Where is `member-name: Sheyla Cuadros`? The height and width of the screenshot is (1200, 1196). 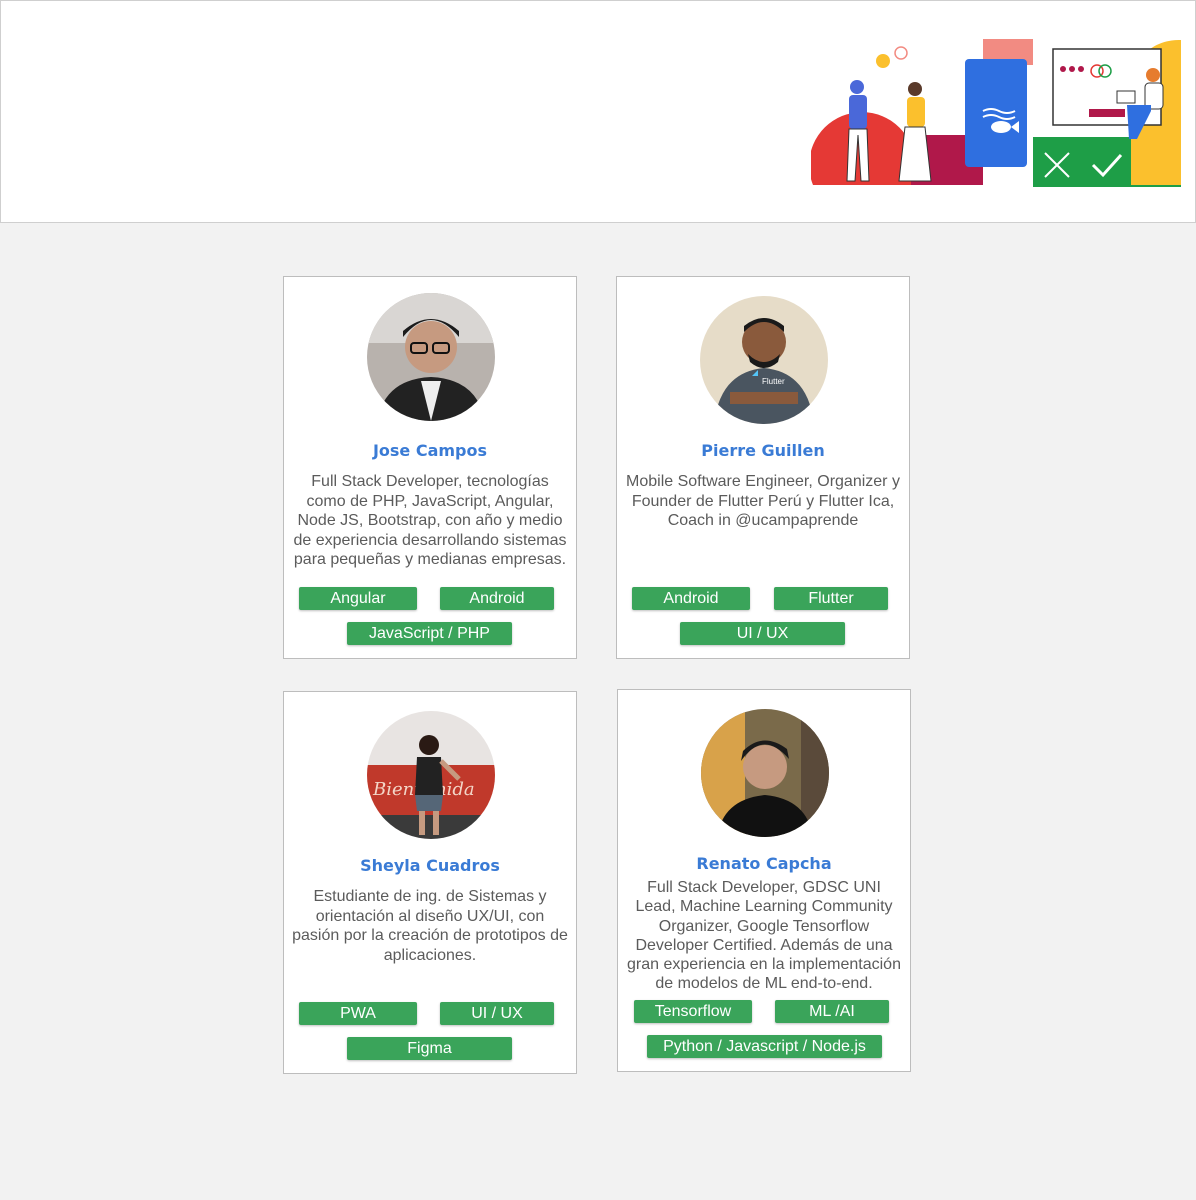
member-name: Sheyla Cuadros is located at coordinates (430, 865).